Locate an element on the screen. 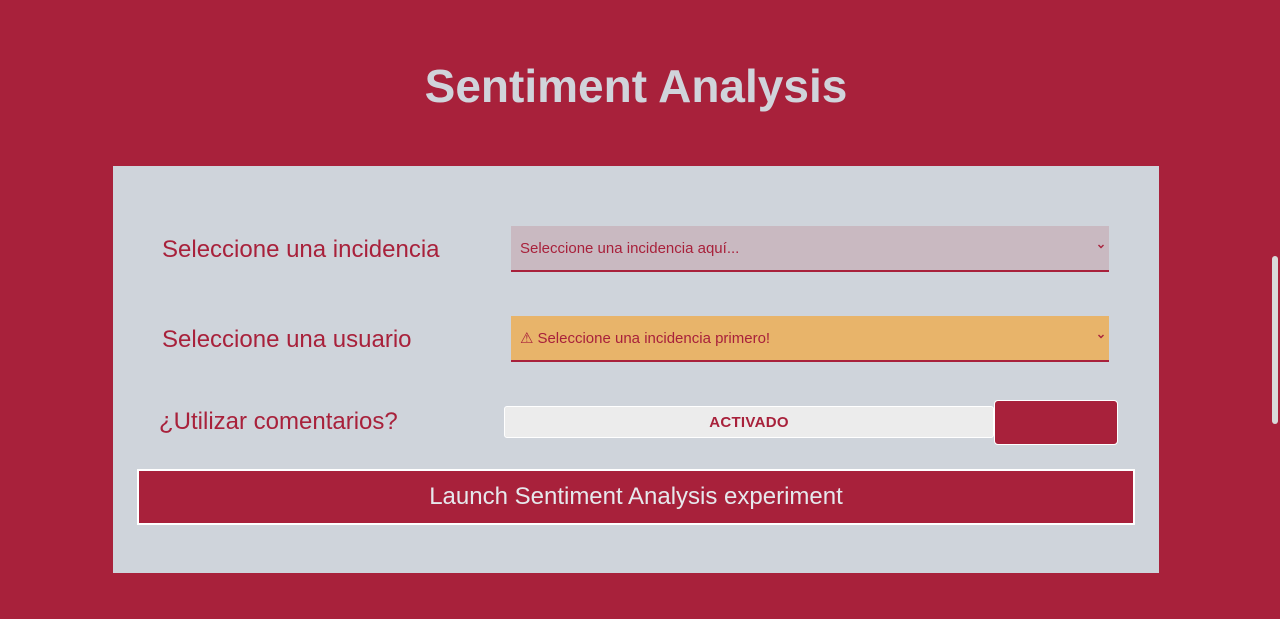 Image resolution: width=1280 pixels, height=619 pixels. comentarios-label: ¿Utilizar comentarios? is located at coordinates (278, 421).